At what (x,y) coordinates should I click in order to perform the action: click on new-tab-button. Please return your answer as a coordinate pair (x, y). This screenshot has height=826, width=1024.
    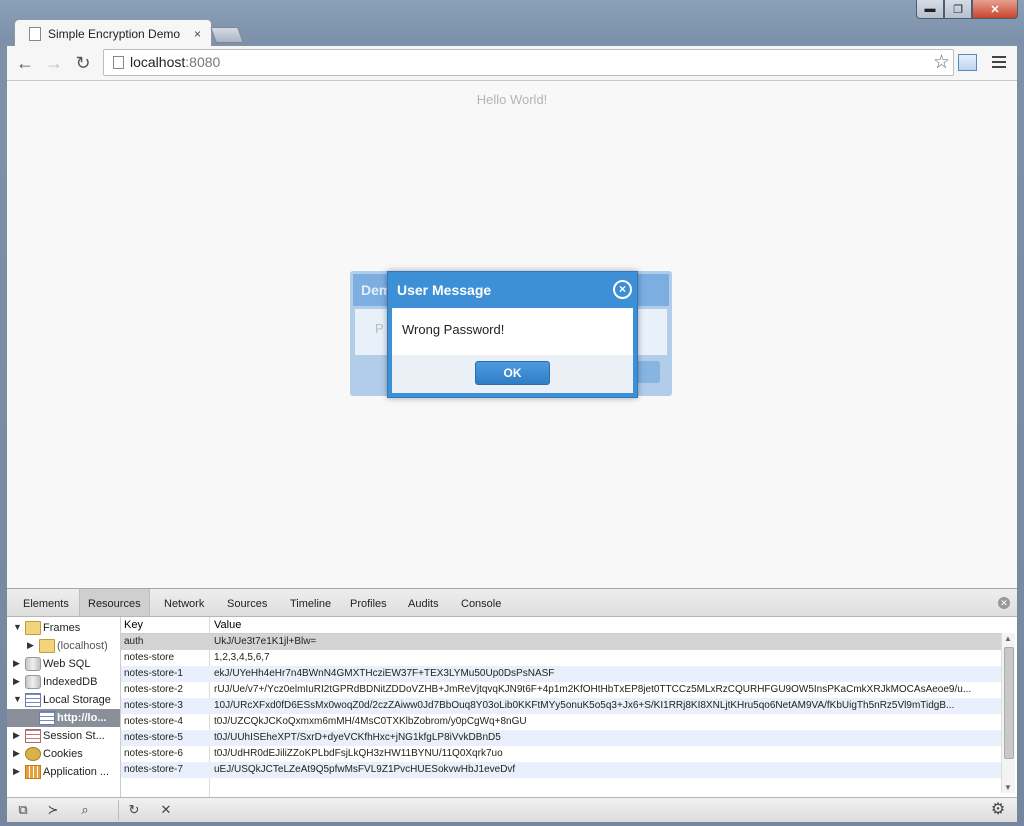
    Looking at the image, I should click on (227, 35).